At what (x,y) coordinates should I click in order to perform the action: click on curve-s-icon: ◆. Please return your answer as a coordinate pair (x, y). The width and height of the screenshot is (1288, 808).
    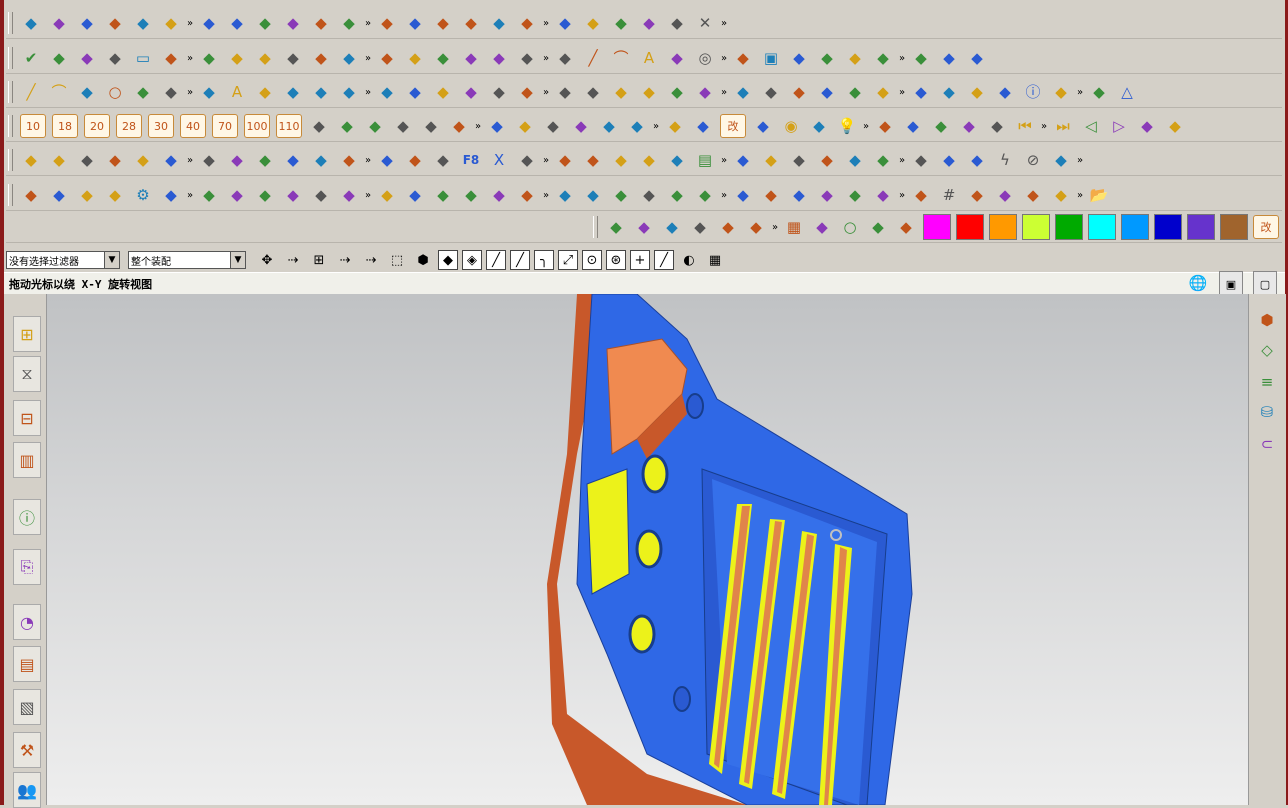
    Looking at the image, I should click on (677, 160).